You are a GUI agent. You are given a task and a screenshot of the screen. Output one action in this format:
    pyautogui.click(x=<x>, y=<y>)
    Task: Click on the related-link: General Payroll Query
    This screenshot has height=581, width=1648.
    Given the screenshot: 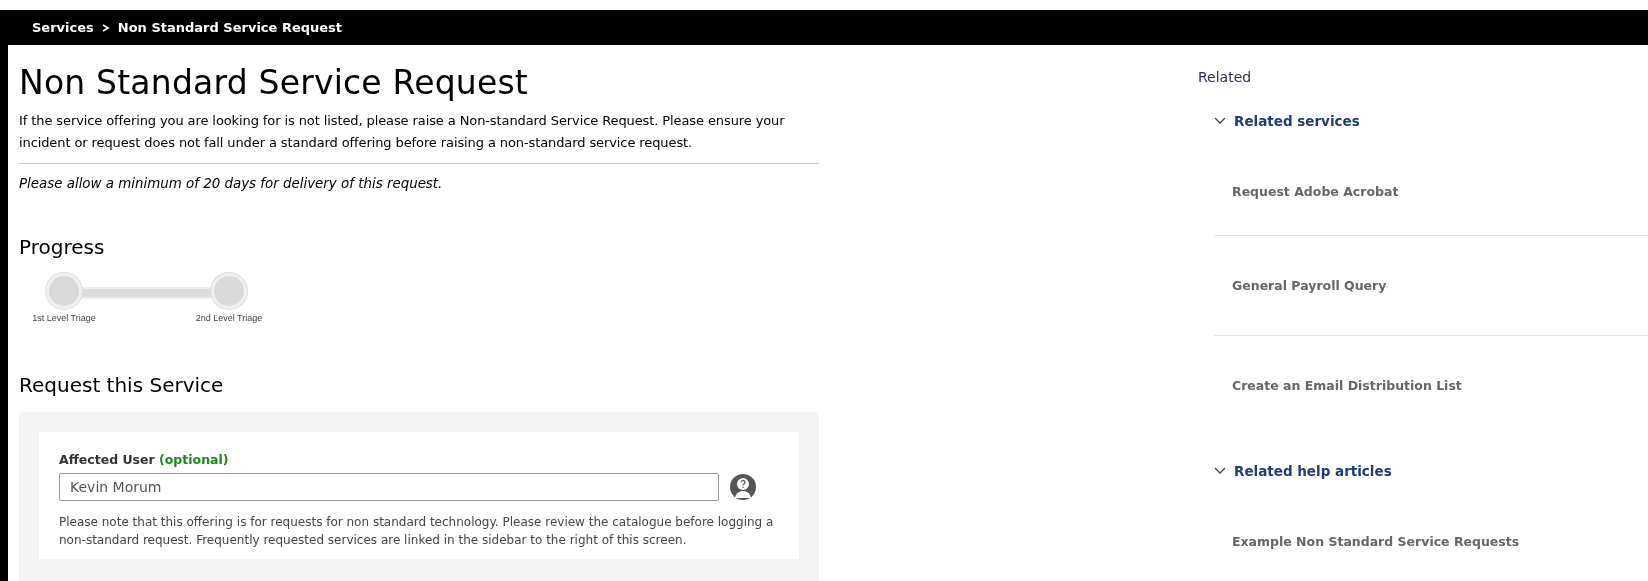 What is the action you would take?
    pyautogui.click(x=1309, y=285)
    